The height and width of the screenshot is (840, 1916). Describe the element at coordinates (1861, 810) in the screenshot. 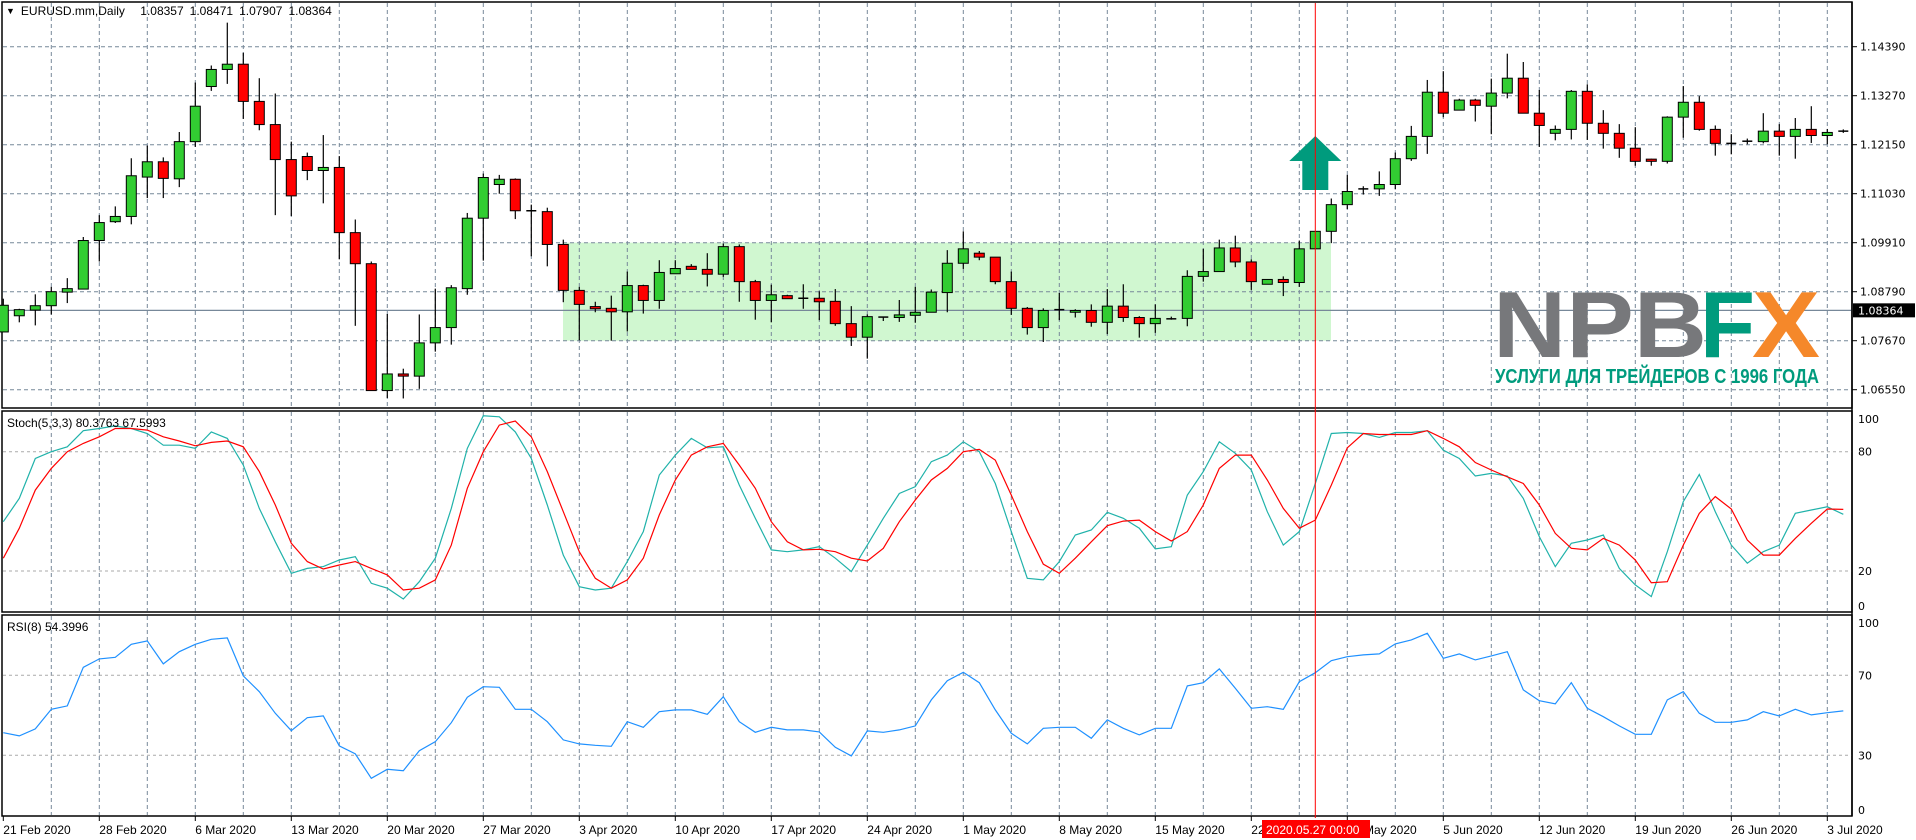

I see `rsi-axis-label: 0` at that location.